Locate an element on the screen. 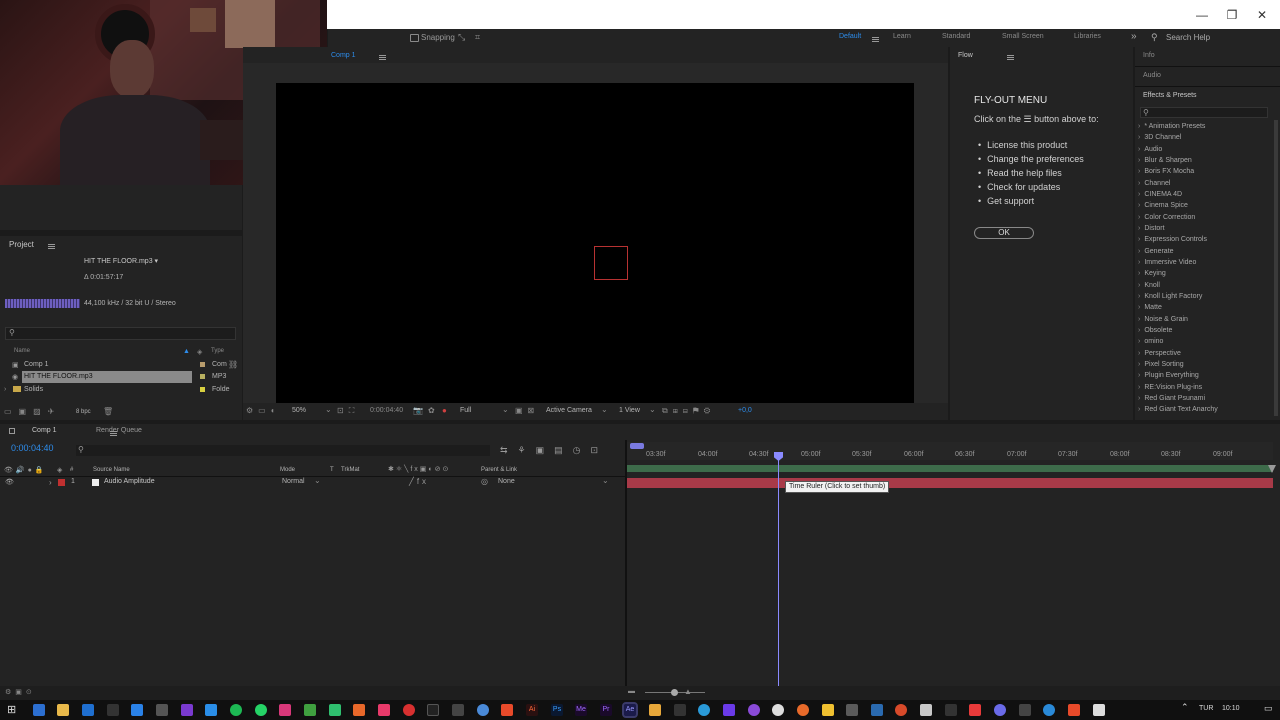  grid-icon: ⌗ is located at coordinates (477, 37).